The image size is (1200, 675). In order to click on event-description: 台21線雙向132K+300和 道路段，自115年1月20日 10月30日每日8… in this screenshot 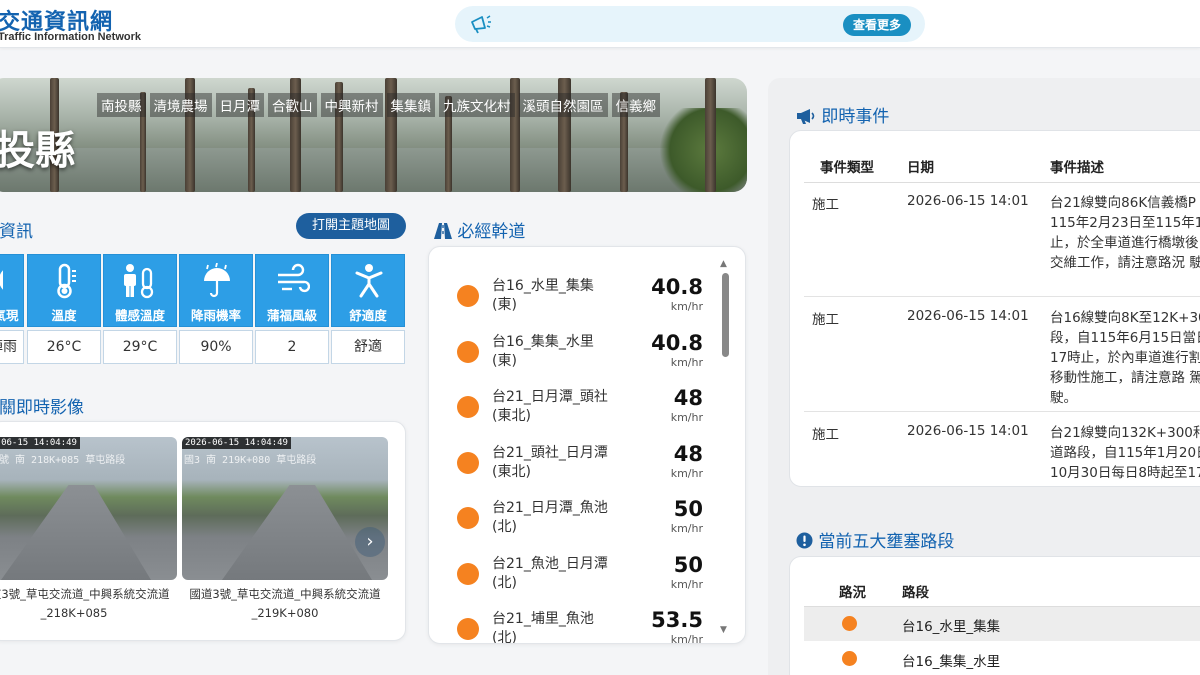, I will do `click(1125, 453)`.